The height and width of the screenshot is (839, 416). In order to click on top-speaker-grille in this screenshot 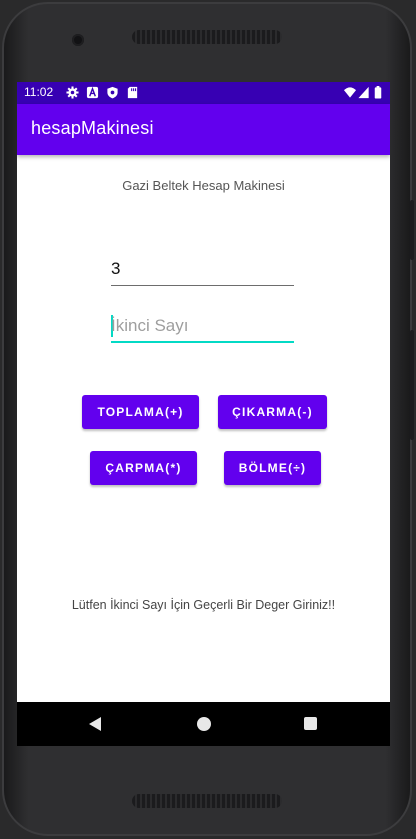, I will do `click(207, 37)`.